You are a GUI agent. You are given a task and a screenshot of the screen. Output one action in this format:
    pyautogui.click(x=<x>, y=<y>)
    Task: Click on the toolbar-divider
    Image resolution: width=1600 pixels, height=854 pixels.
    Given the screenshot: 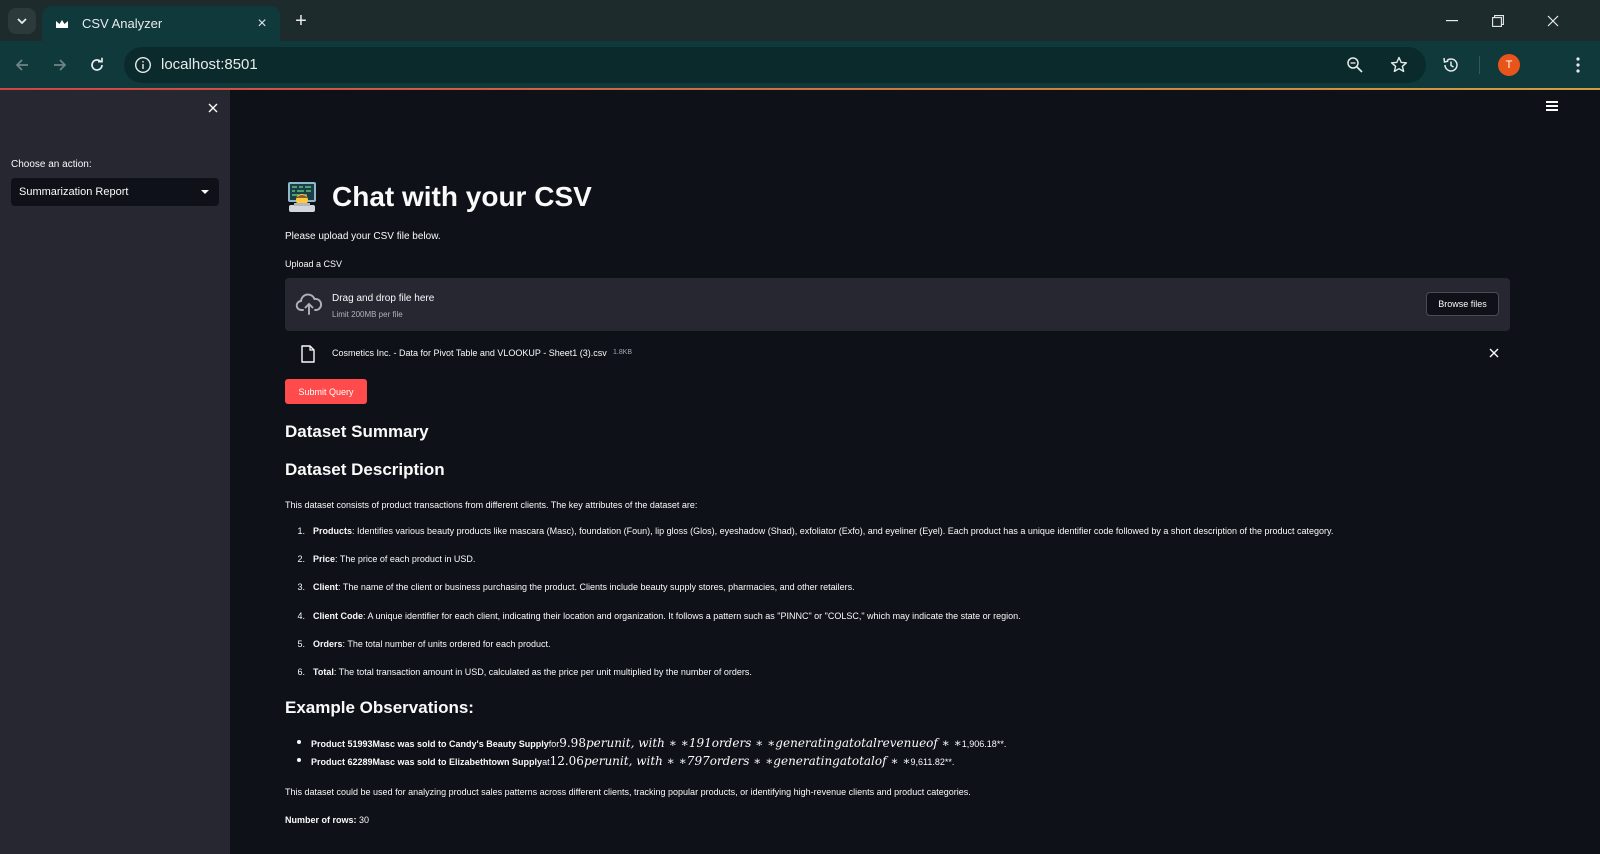 What is the action you would take?
    pyautogui.click(x=1479, y=65)
    